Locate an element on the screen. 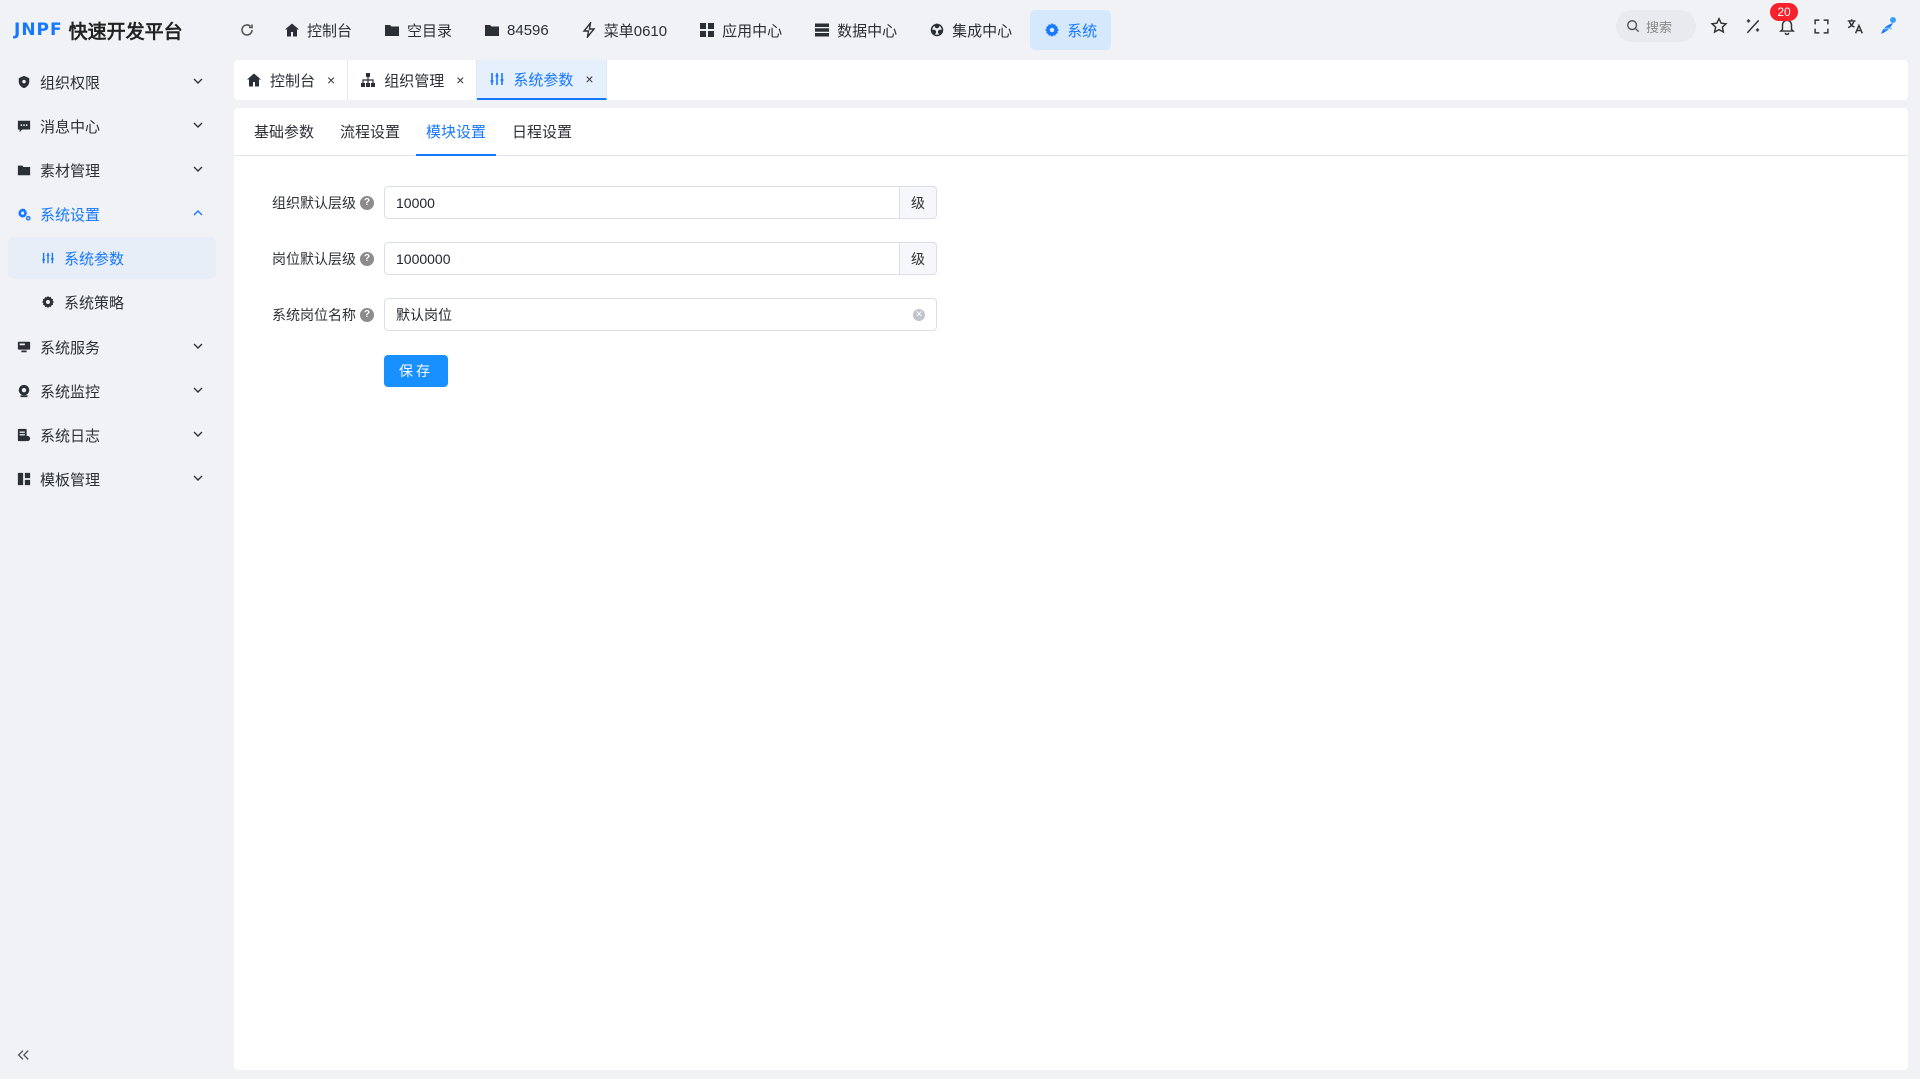 This screenshot has height=1079, width=1920. log-icon is located at coordinates (24, 435).